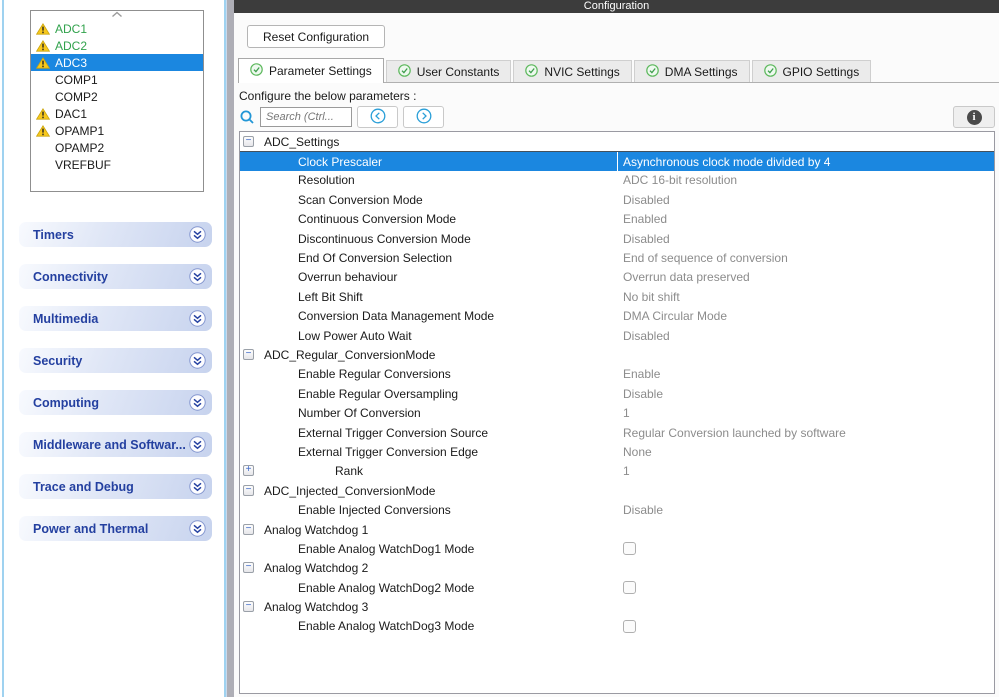  I want to click on device-label: VREFBUF, so click(83, 164).